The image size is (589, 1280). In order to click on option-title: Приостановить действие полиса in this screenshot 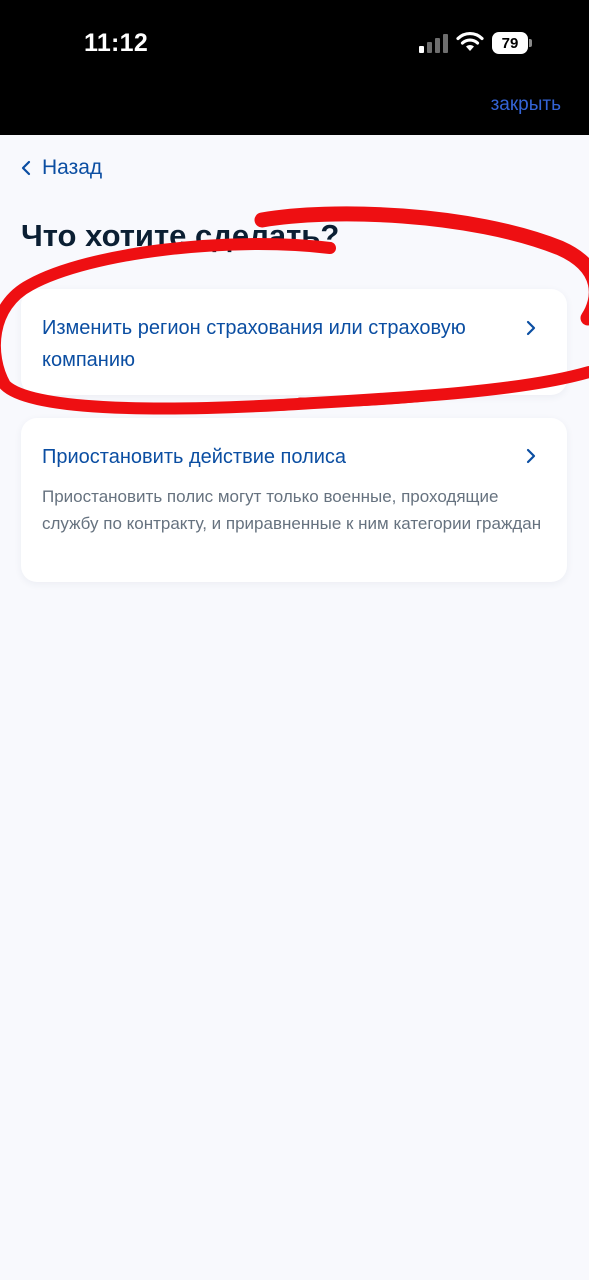, I will do `click(194, 457)`.